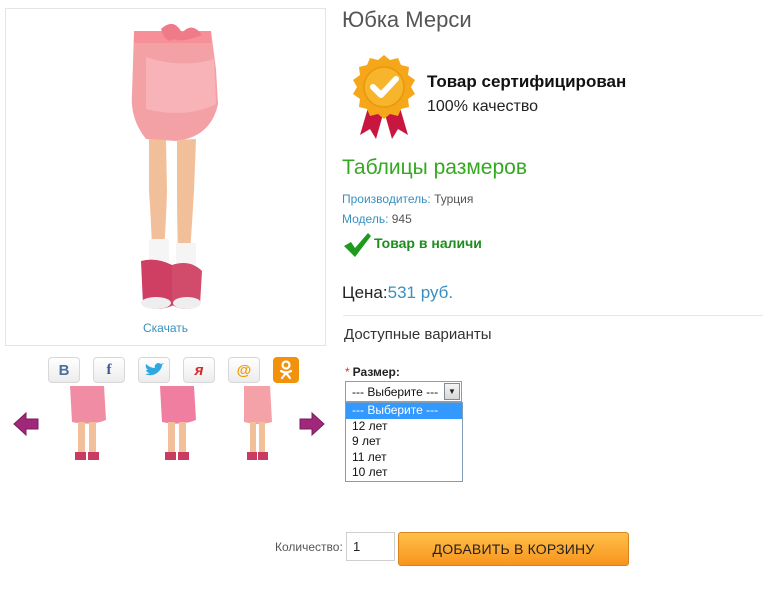 Image resolution: width=783 pixels, height=595 pixels. What do you see at coordinates (483, 106) in the screenshot?
I see `certificate-subtitle: 100% качество` at bounding box center [483, 106].